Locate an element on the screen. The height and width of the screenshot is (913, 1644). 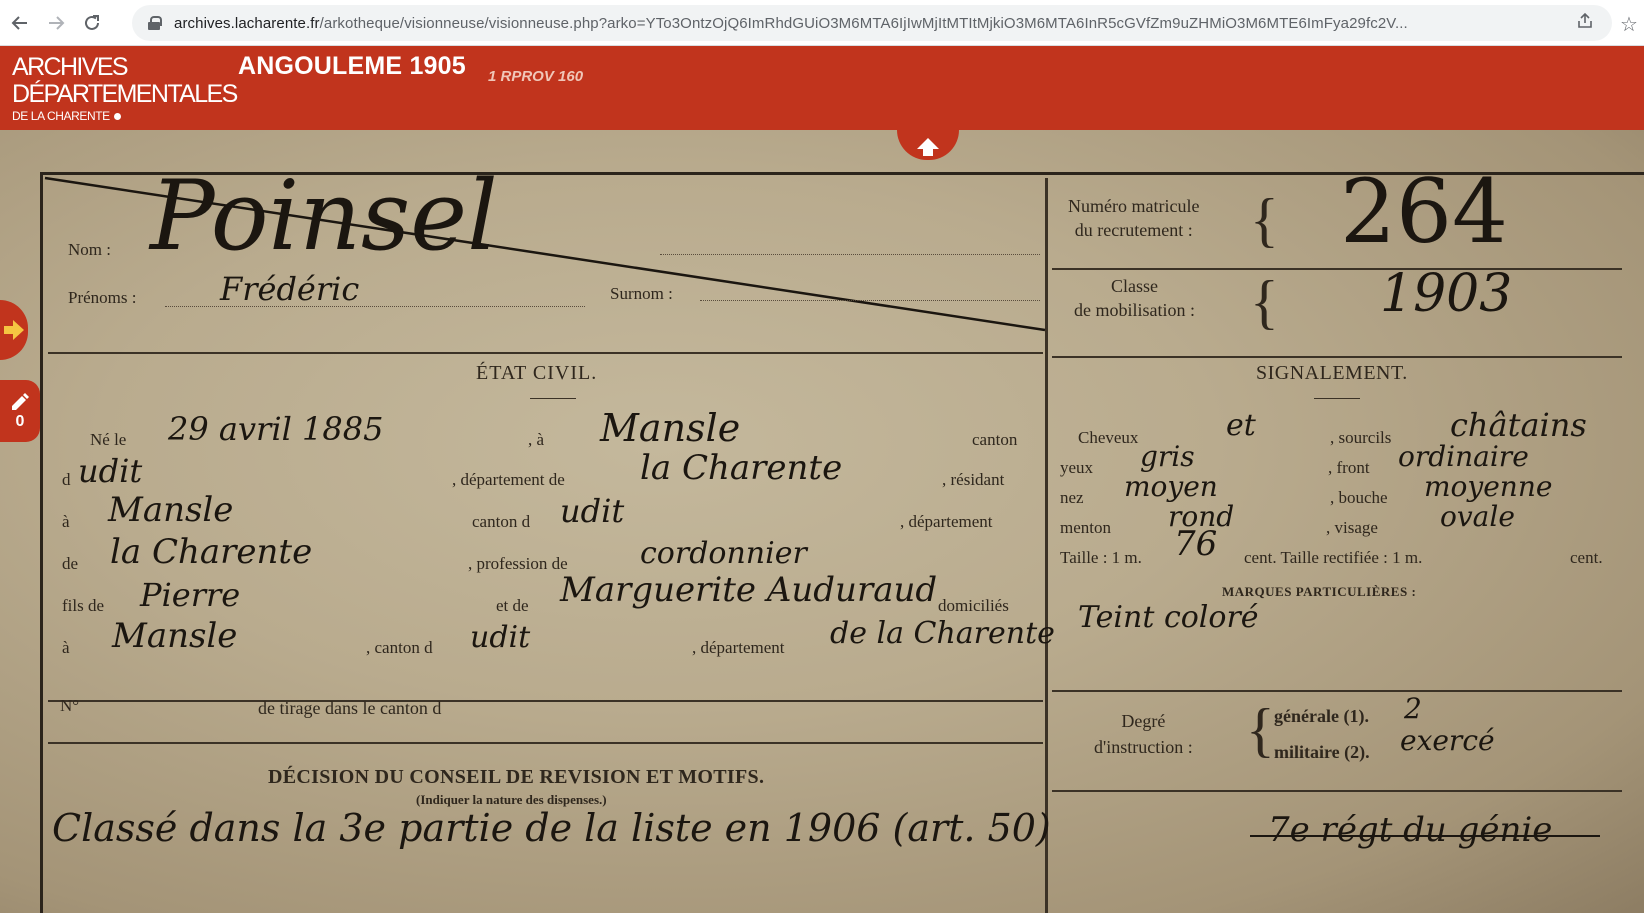
label-cheveux: Cheveux is located at coordinates (1108, 437).